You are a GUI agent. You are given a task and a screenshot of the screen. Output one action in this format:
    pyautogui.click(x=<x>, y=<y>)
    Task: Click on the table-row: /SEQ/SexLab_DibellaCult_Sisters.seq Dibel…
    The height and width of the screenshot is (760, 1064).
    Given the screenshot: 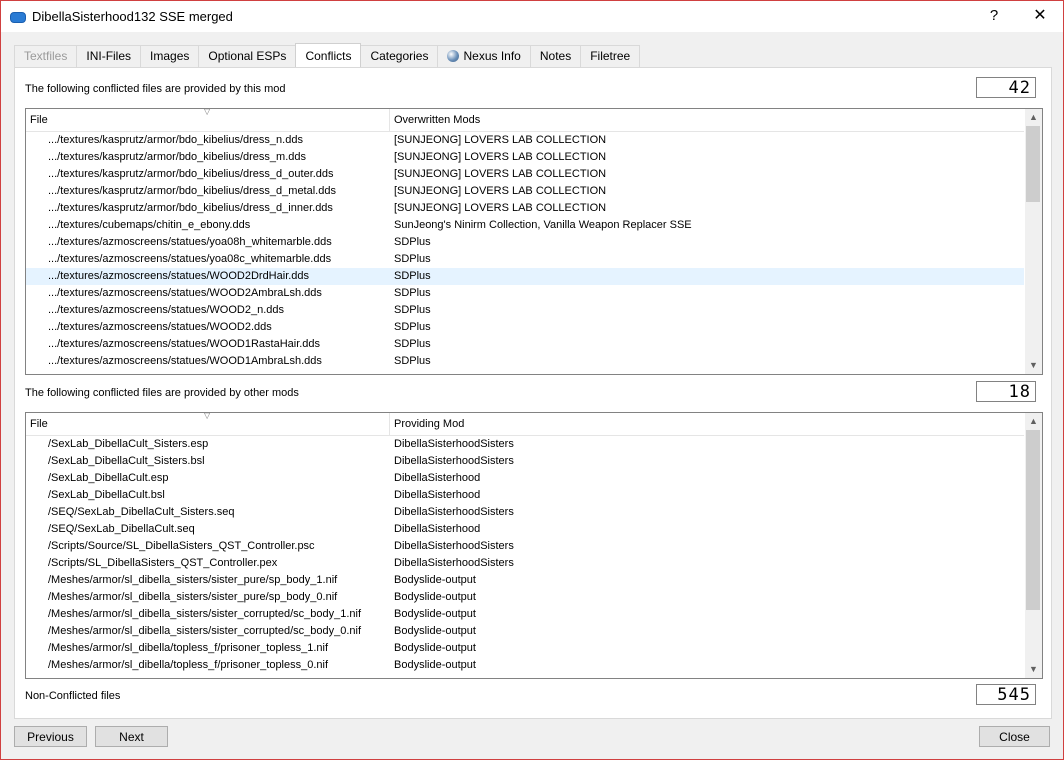 What is the action you would take?
    pyautogui.click(x=525, y=512)
    